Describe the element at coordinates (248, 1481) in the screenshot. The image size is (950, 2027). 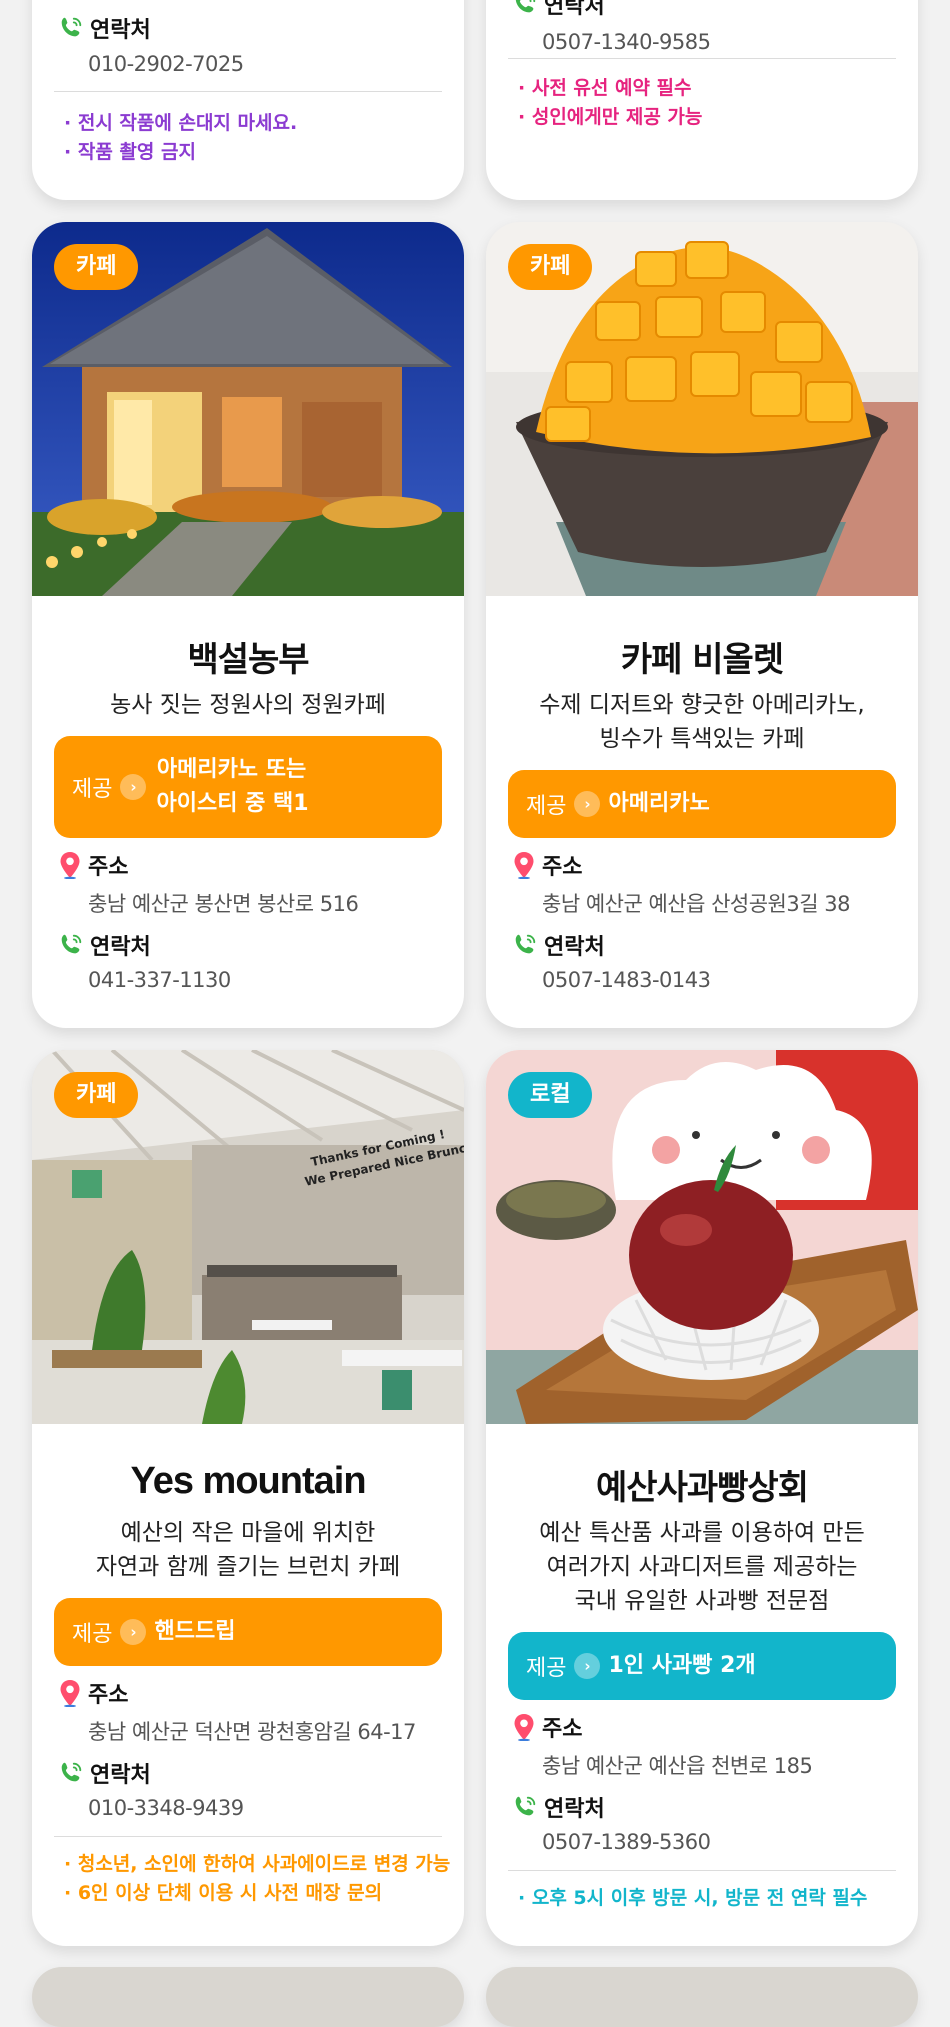
I see `place-name: Yes mountain` at that location.